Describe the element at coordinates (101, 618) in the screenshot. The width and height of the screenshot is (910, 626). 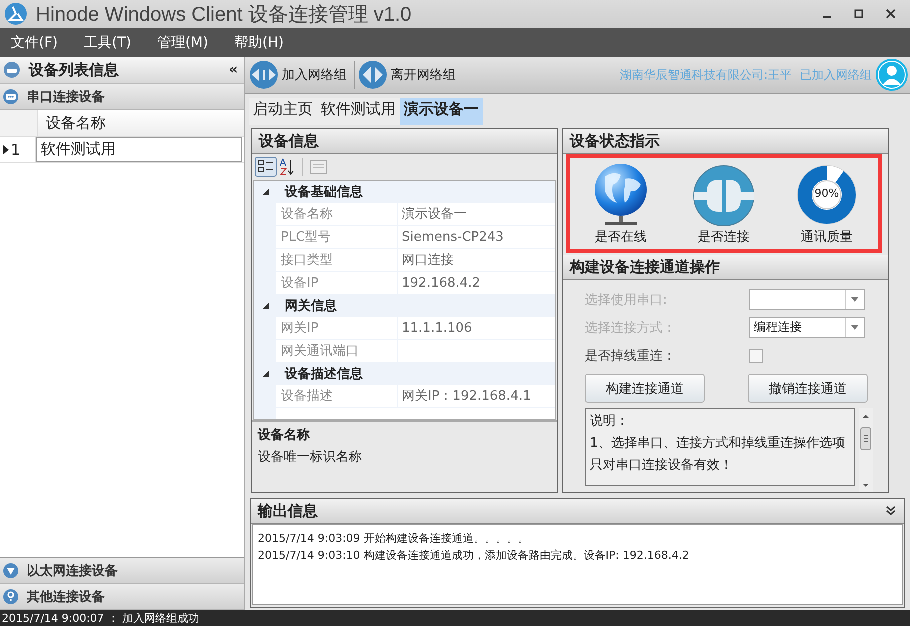
I see `status-text: 2015/7/14 9:00:07 ： 加入网络组成功` at that location.